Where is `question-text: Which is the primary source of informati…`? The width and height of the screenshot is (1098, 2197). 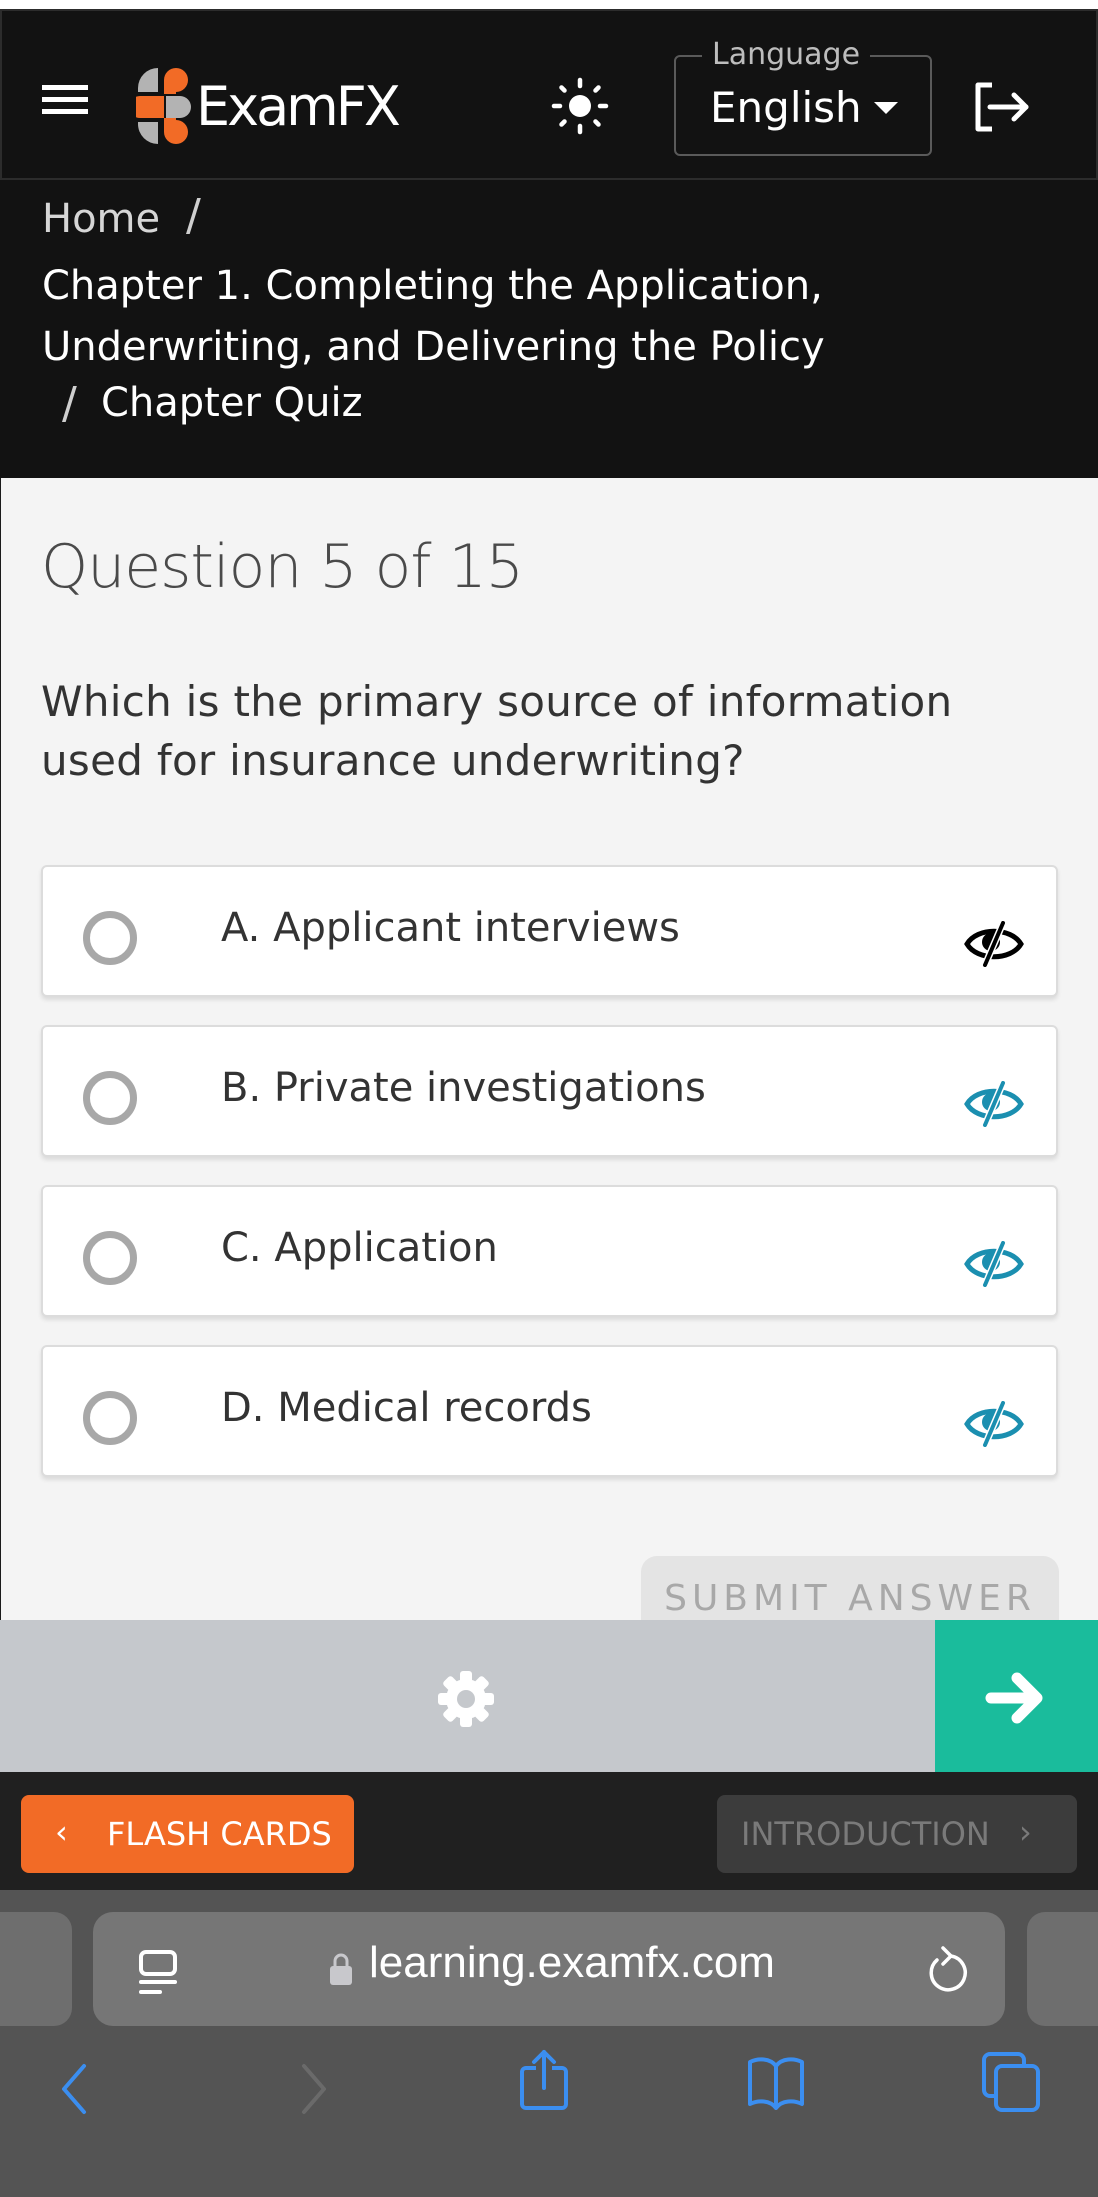
question-text: Which is the primary source of informati… is located at coordinates (497, 731).